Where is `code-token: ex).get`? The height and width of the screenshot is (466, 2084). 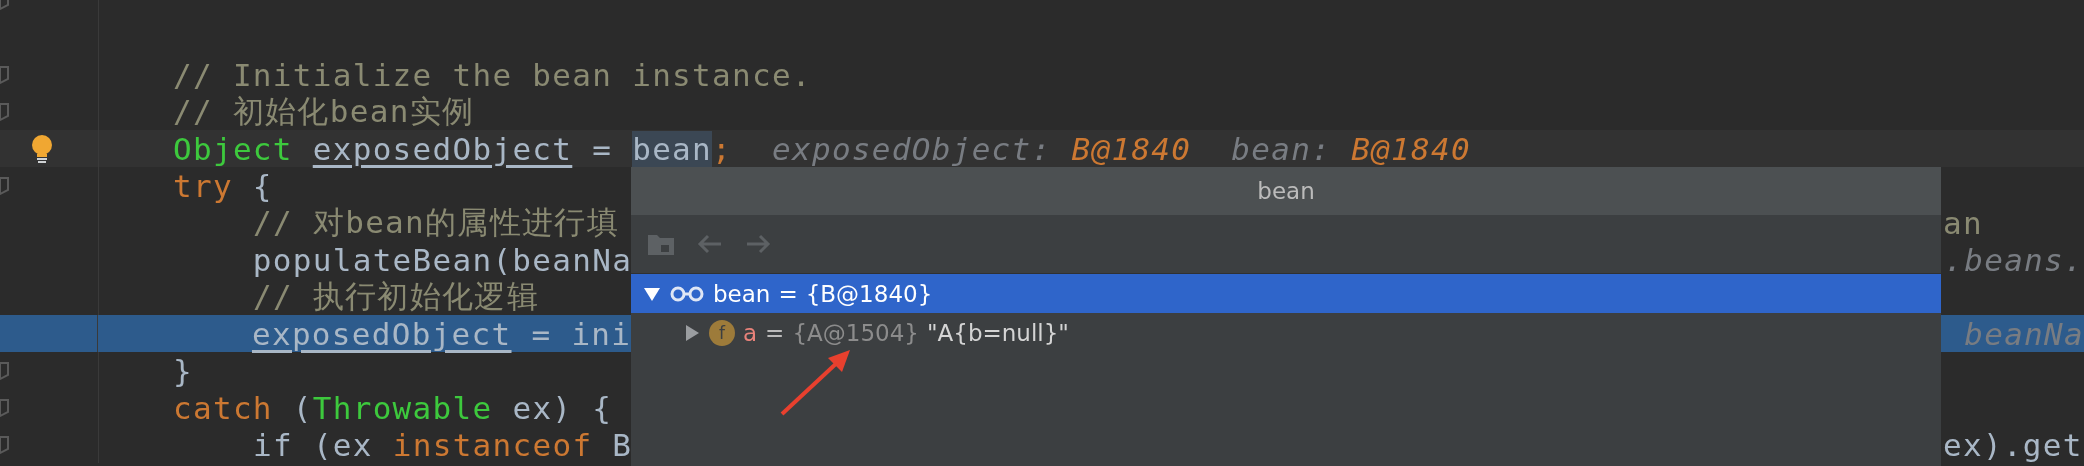 code-token: ex).get is located at coordinates (2013, 444).